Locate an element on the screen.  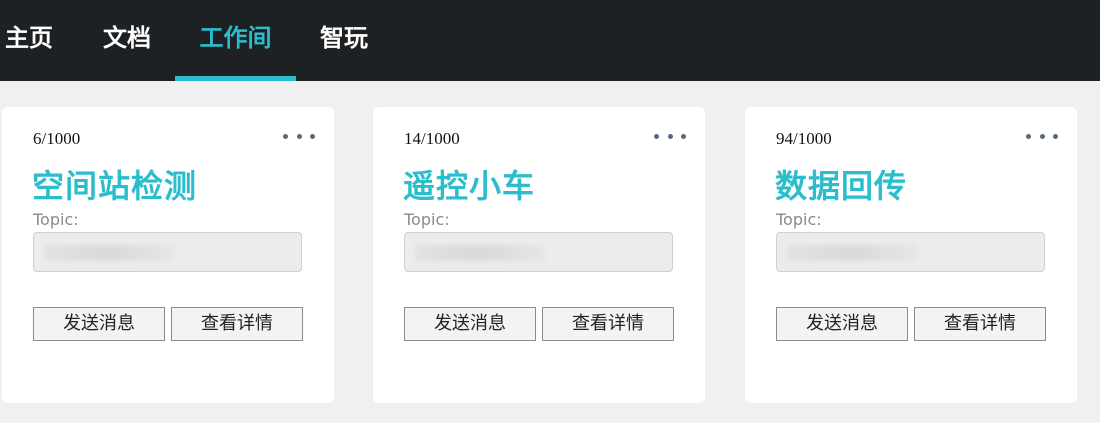
nav-workspace: 工作间 is located at coordinates (235, 40).